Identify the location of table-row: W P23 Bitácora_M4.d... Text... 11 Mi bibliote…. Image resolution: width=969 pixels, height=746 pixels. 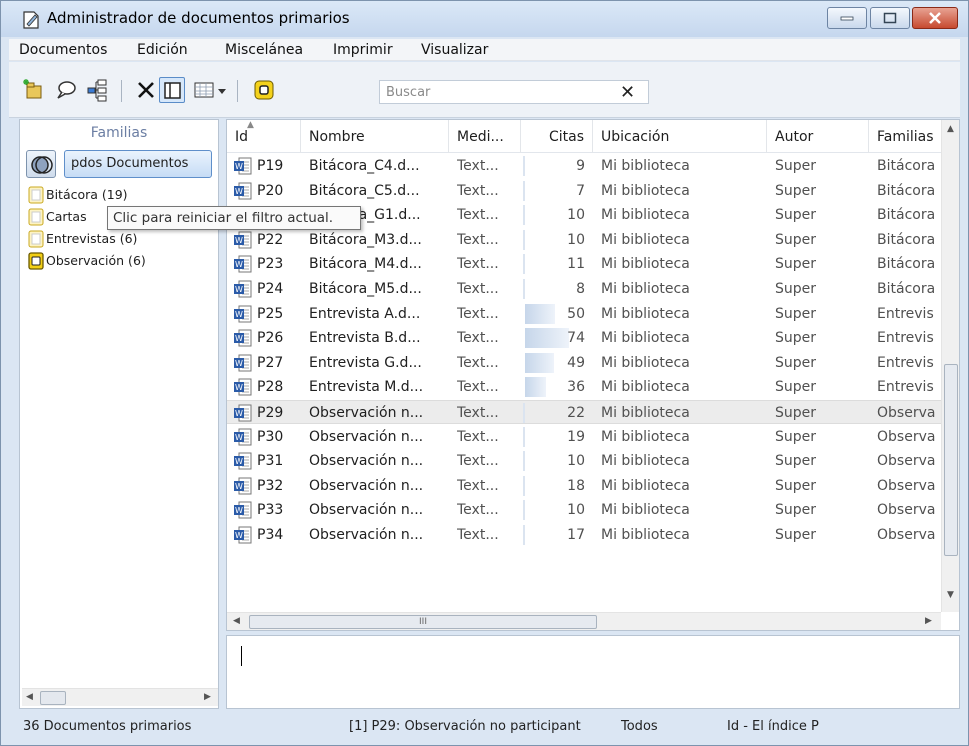
(584, 264).